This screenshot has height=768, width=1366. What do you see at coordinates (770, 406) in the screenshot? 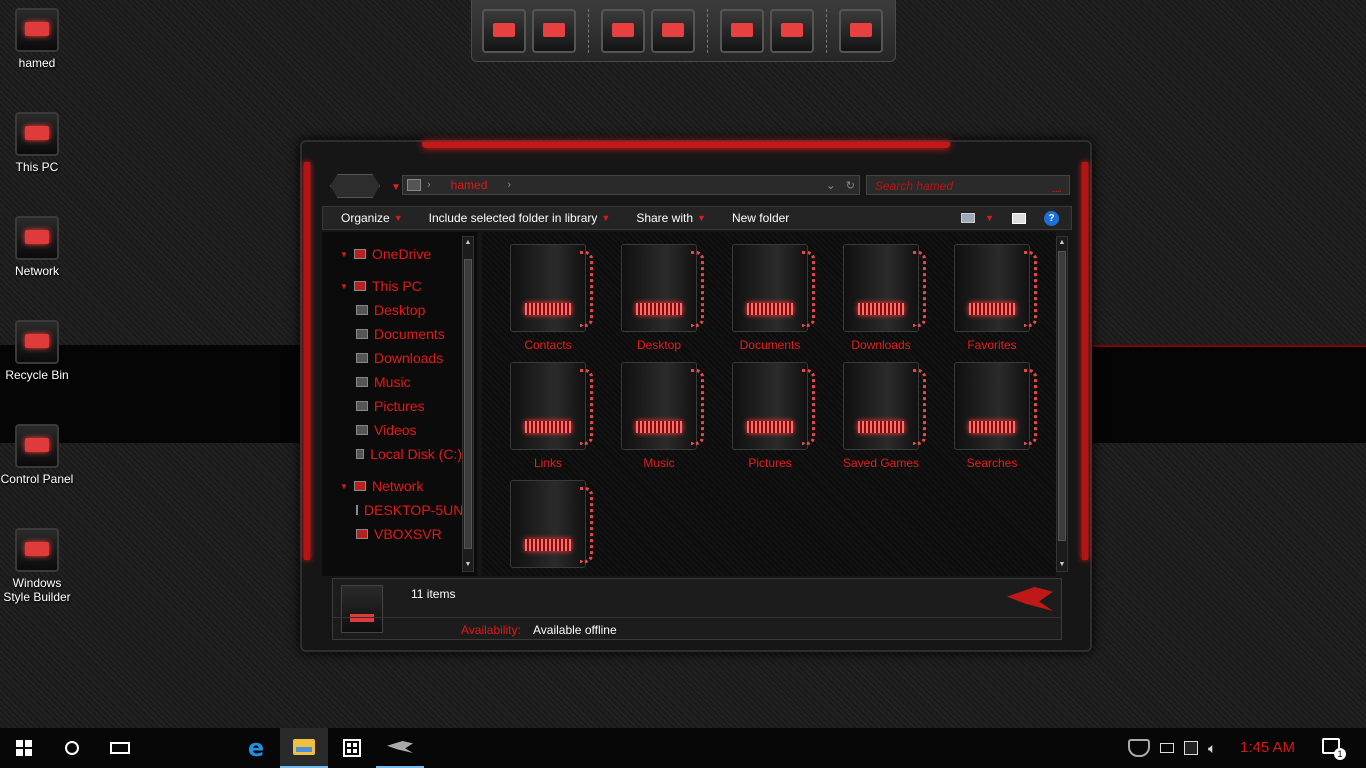
I see `pictures-folder-icon` at bounding box center [770, 406].